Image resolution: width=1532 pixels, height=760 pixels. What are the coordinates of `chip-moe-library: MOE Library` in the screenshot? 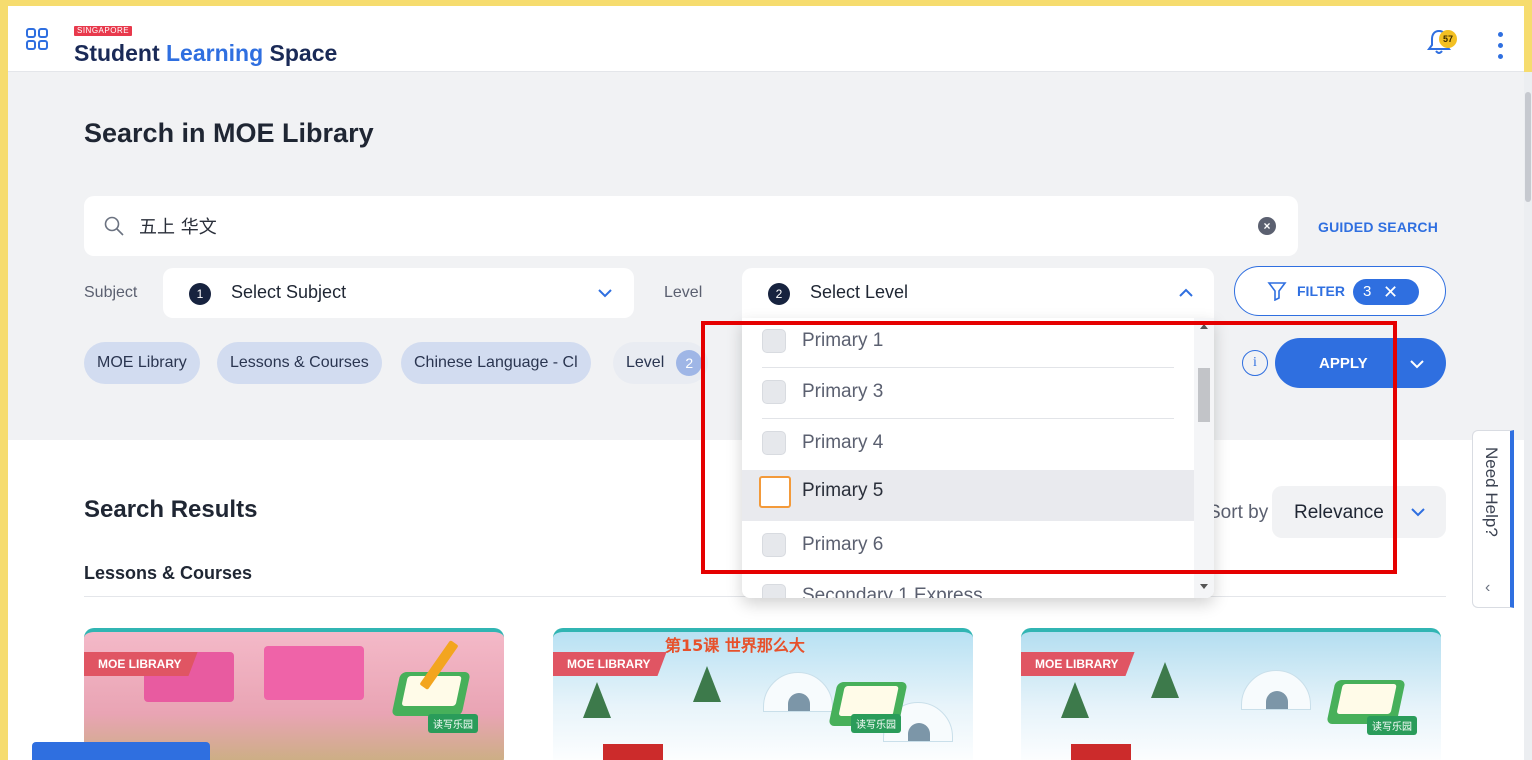 It's located at (142, 363).